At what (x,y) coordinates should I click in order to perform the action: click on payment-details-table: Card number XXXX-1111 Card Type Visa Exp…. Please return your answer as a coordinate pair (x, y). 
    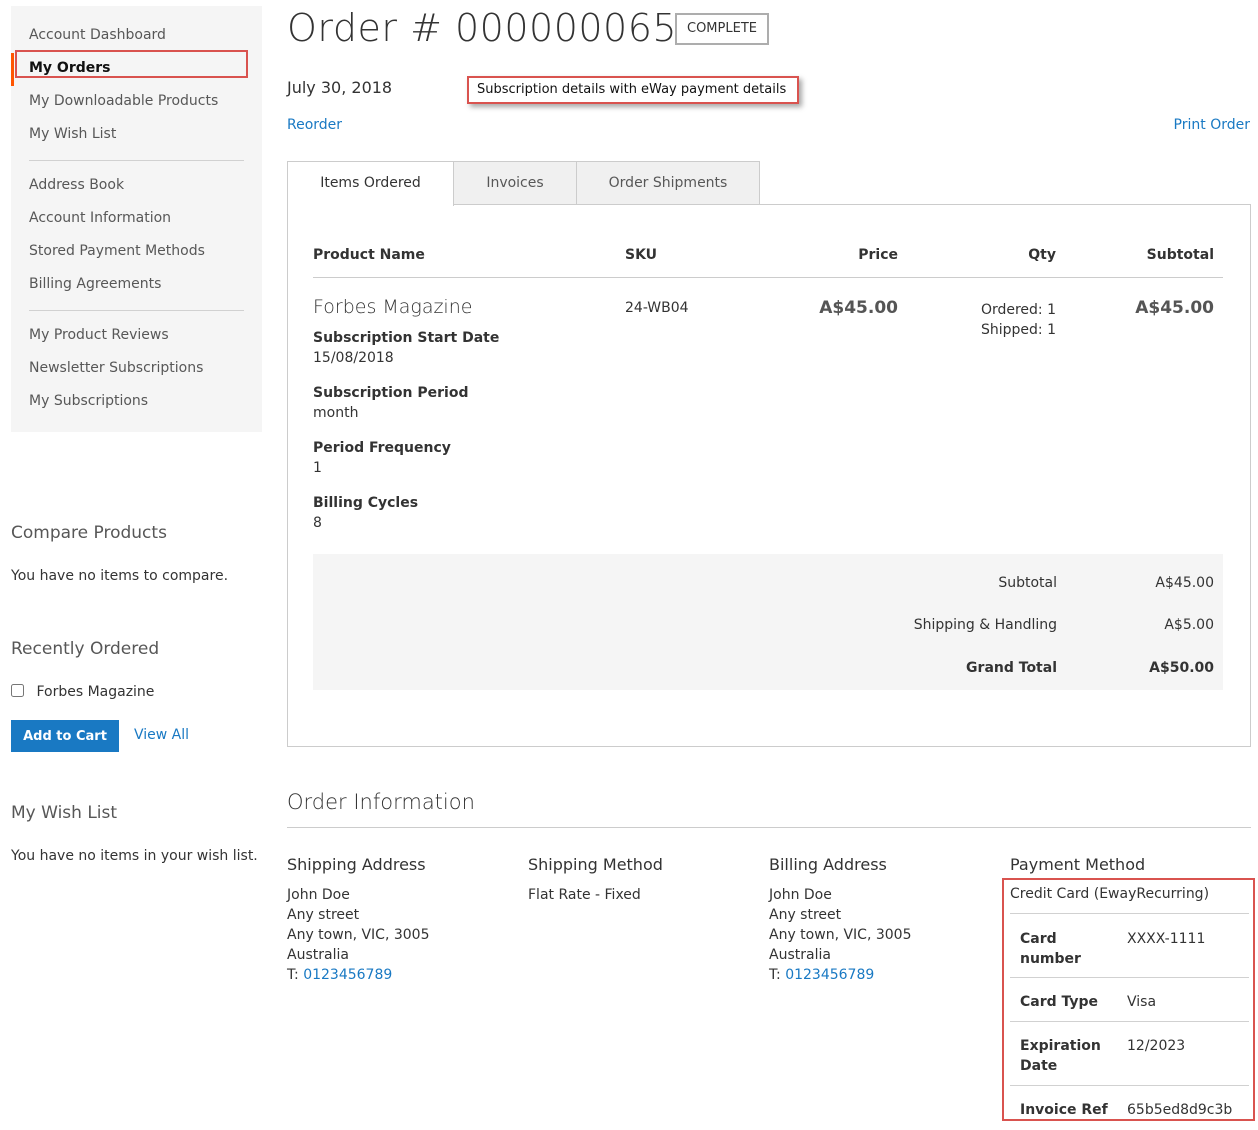
    Looking at the image, I should click on (1129, 1021).